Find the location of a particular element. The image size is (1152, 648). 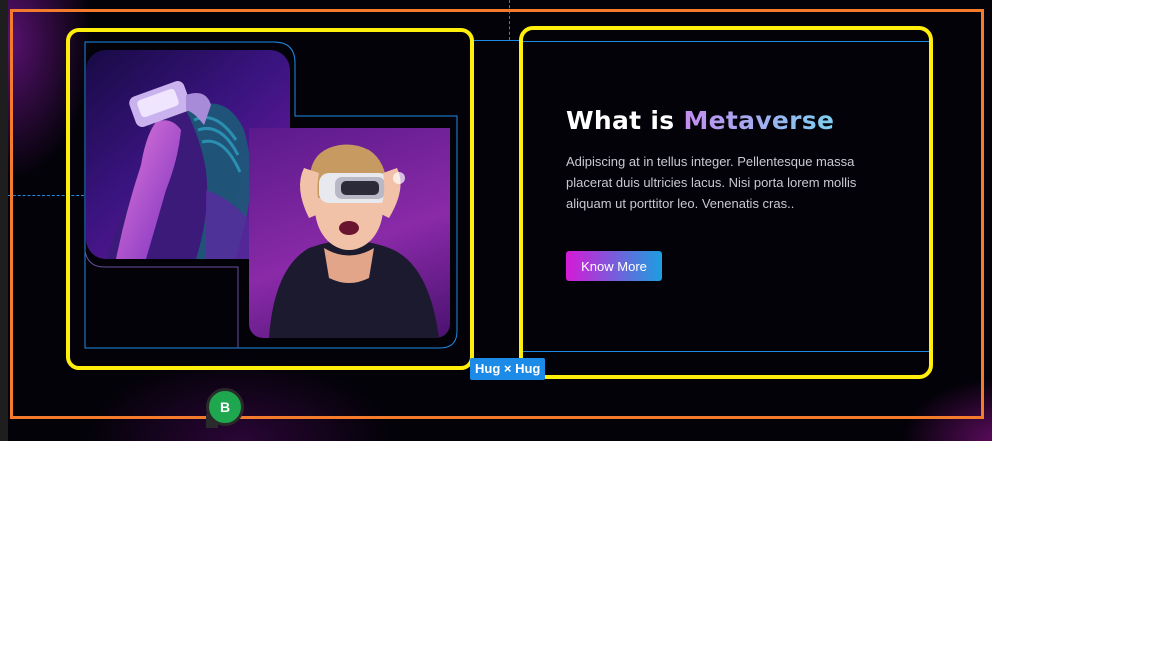

collaborator-cursor: B is located at coordinates (226, 408).